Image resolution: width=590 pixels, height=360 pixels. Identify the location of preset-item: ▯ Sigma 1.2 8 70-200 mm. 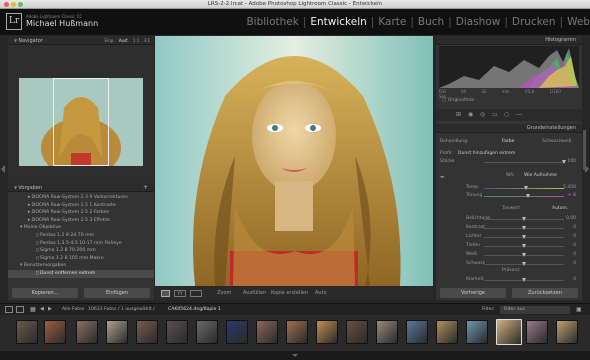
(81, 251).